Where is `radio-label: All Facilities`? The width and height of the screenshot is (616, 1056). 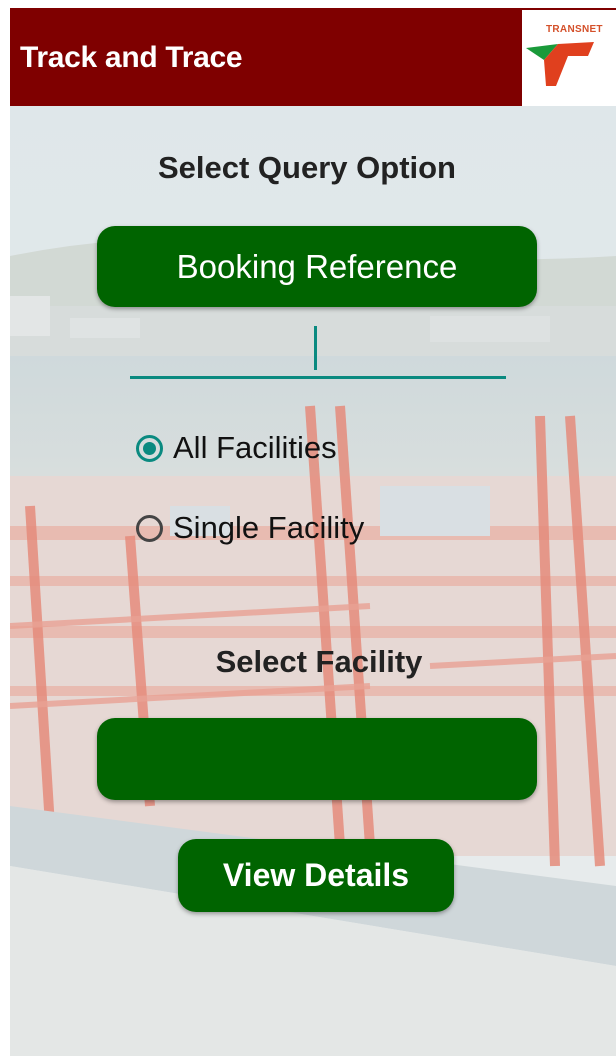 radio-label: All Facilities is located at coordinates (255, 447).